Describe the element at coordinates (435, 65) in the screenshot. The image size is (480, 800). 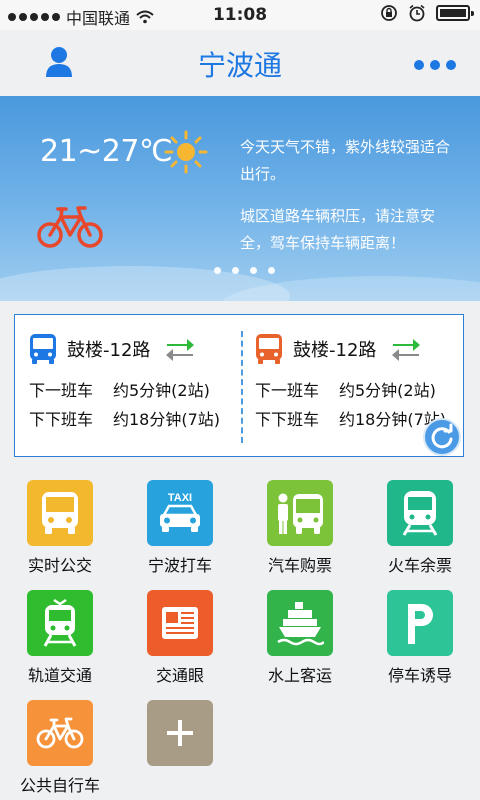
I see `more-dots-icon` at that location.